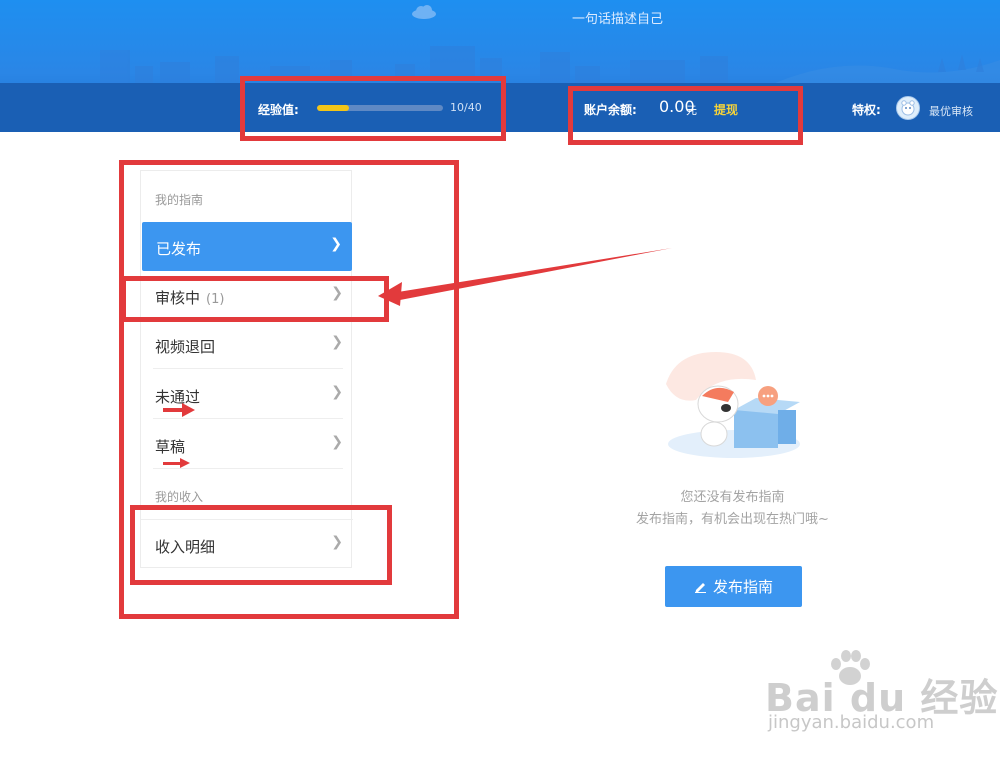 The width and height of the screenshot is (1000, 758). What do you see at coordinates (380, 108) in the screenshot?
I see `exp-progress-bar` at bounding box center [380, 108].